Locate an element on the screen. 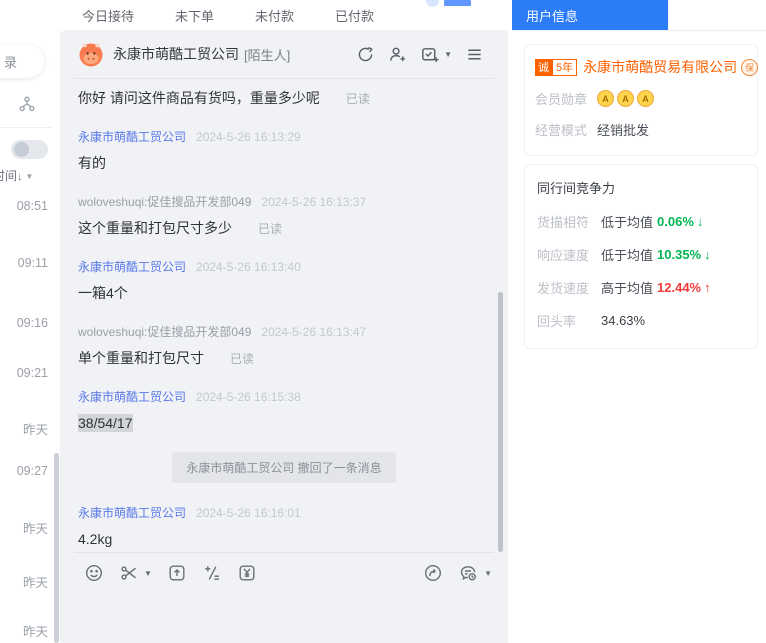 This screenshot has width=766, height=643. message-line: 38/54/17 is located at coordinates (284, 423).